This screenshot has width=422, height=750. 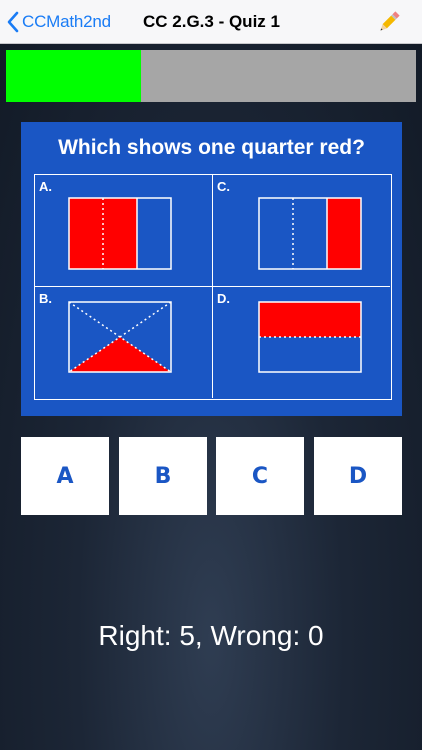 I want to click on answer-button-a: A, so click(x=65, y=476).